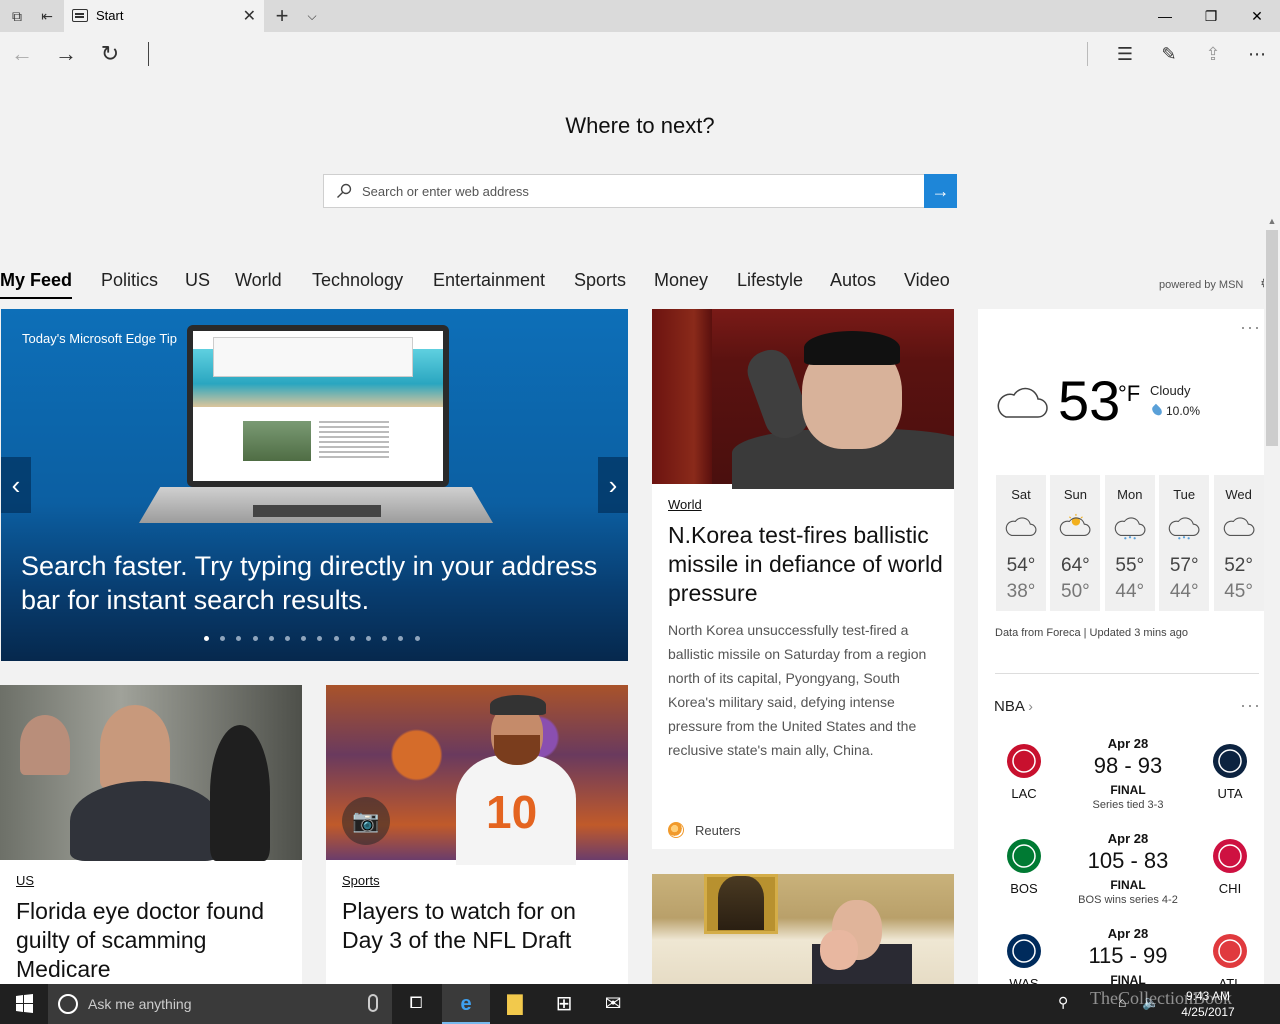  What do you see at coordinates (1161, 998) in the screenshot?
I see `watermark: TheCollectionBook` at bounding box center [1161, 998].